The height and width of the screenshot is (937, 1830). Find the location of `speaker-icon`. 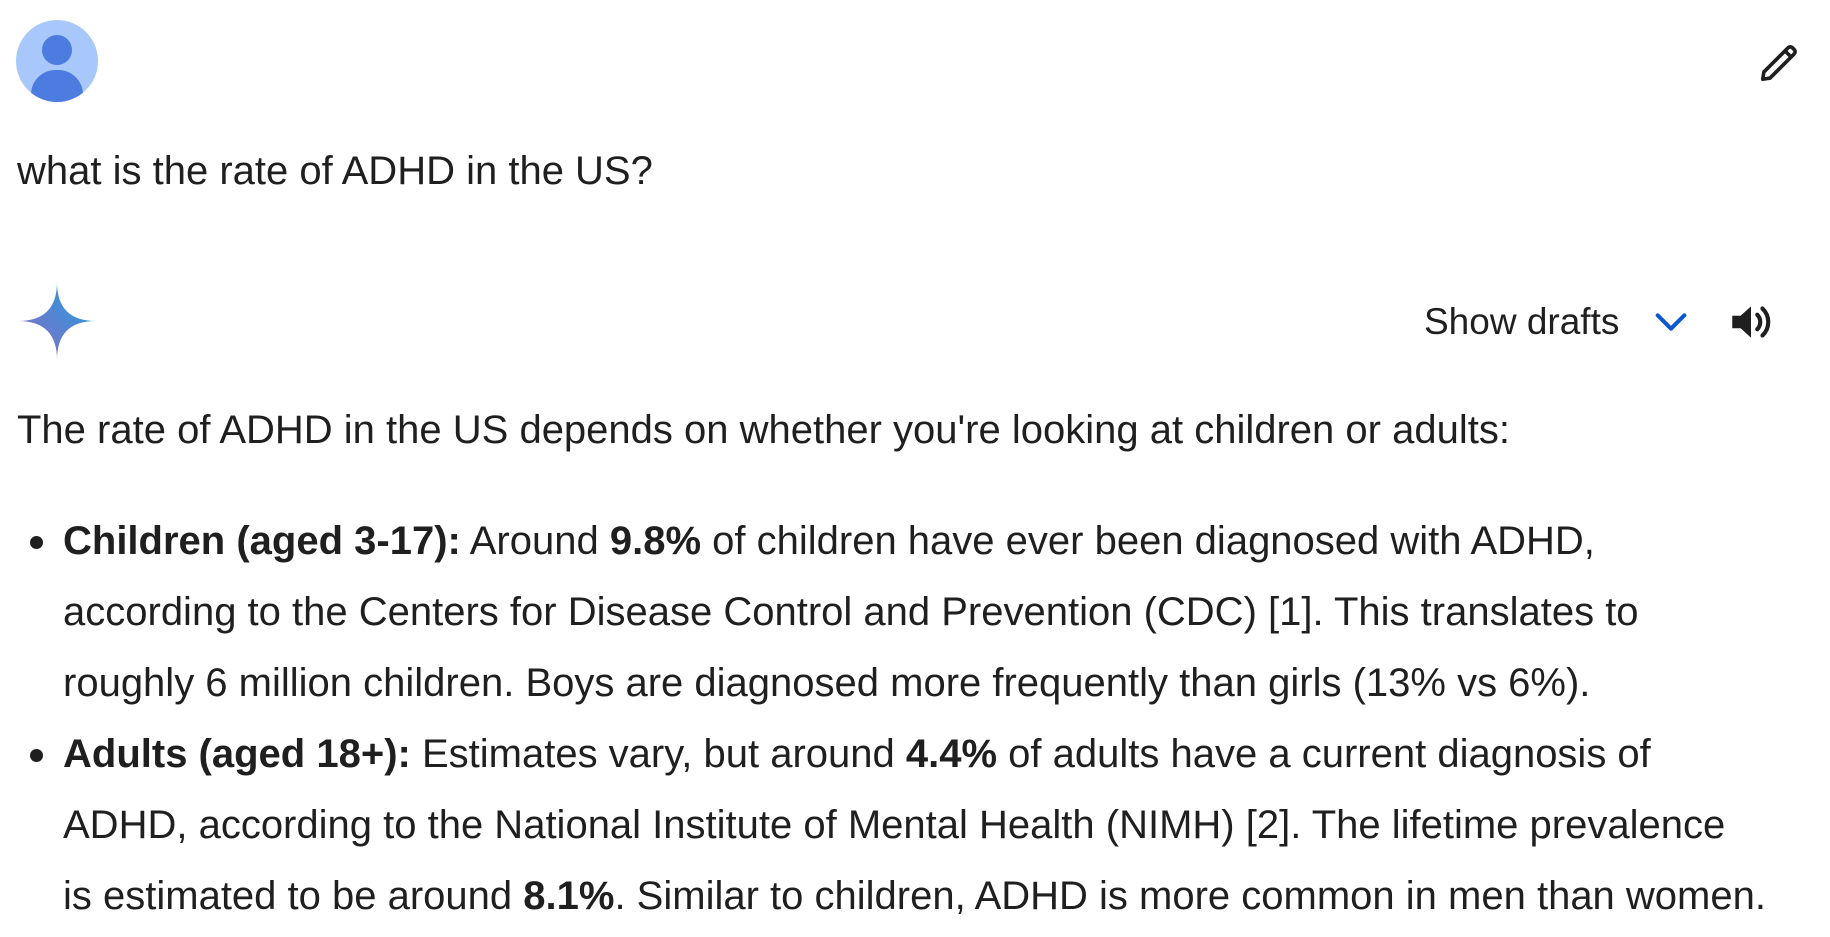

speaker-icon is located at coordinates (1751, 322).